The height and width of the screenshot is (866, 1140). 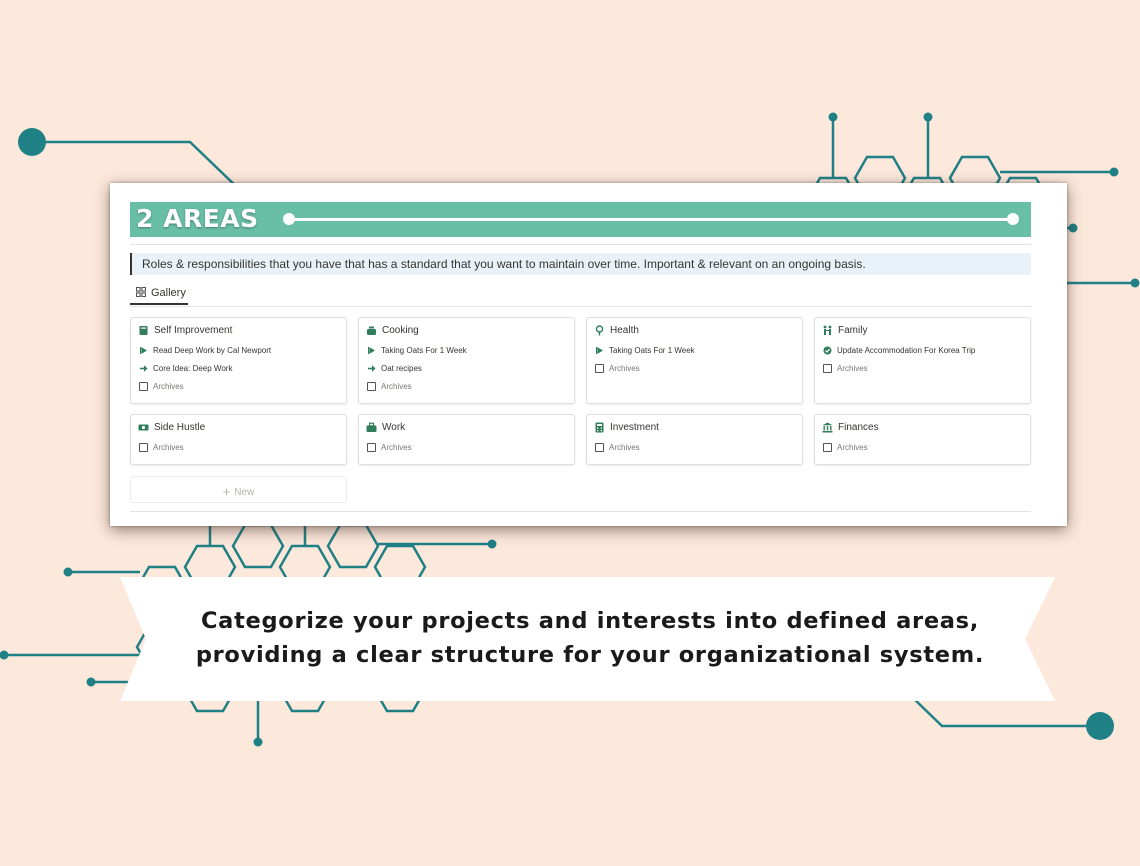 I want to click on card-work: Work Archives, so click(x=466, y=439).